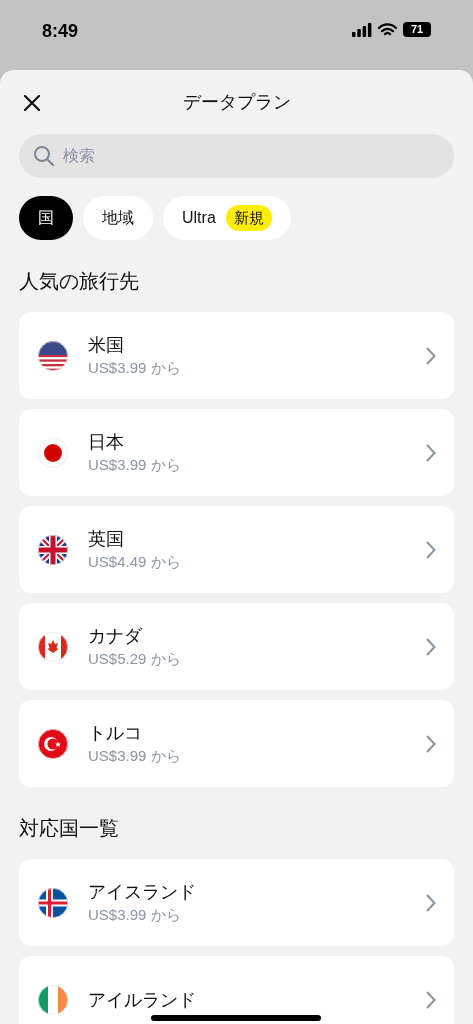  I want to click on country-name: アイルランド, so click(142, 1000).